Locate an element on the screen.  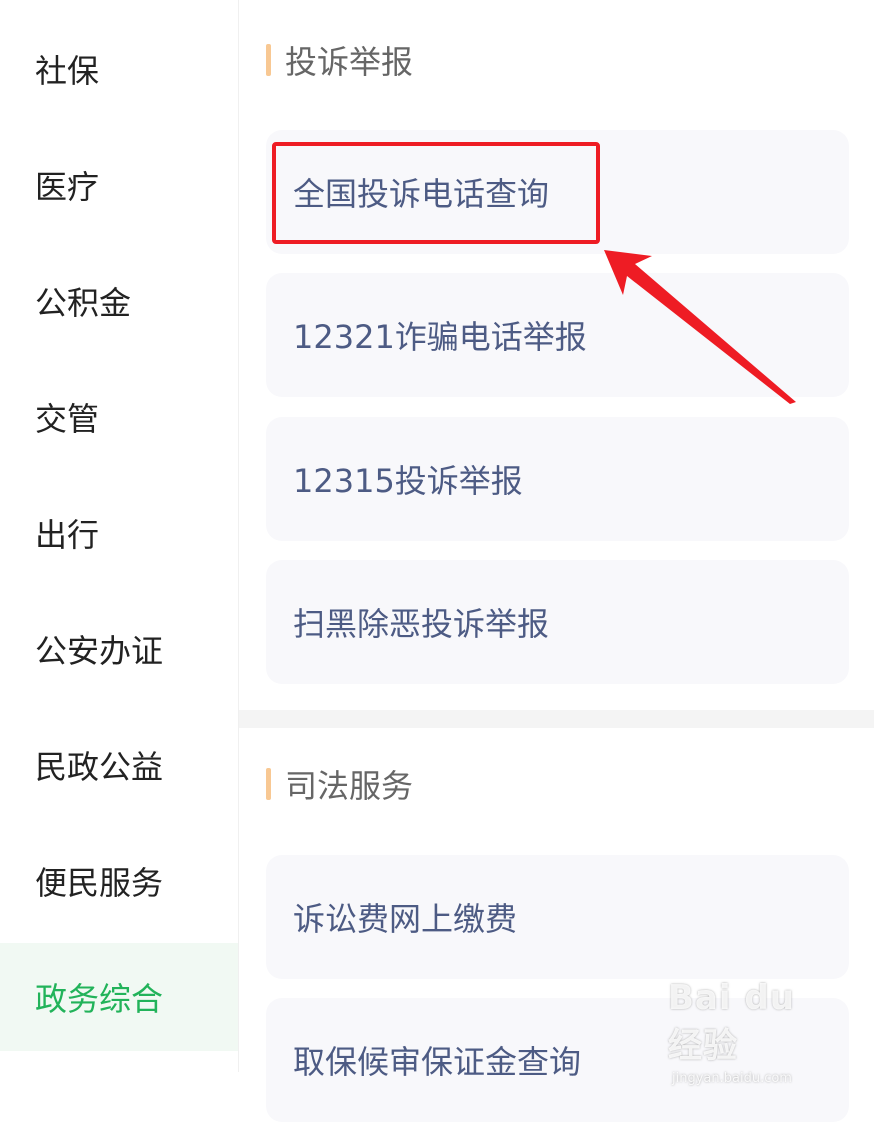
annotation-arrow-icon is located at coordinates (700, 327).